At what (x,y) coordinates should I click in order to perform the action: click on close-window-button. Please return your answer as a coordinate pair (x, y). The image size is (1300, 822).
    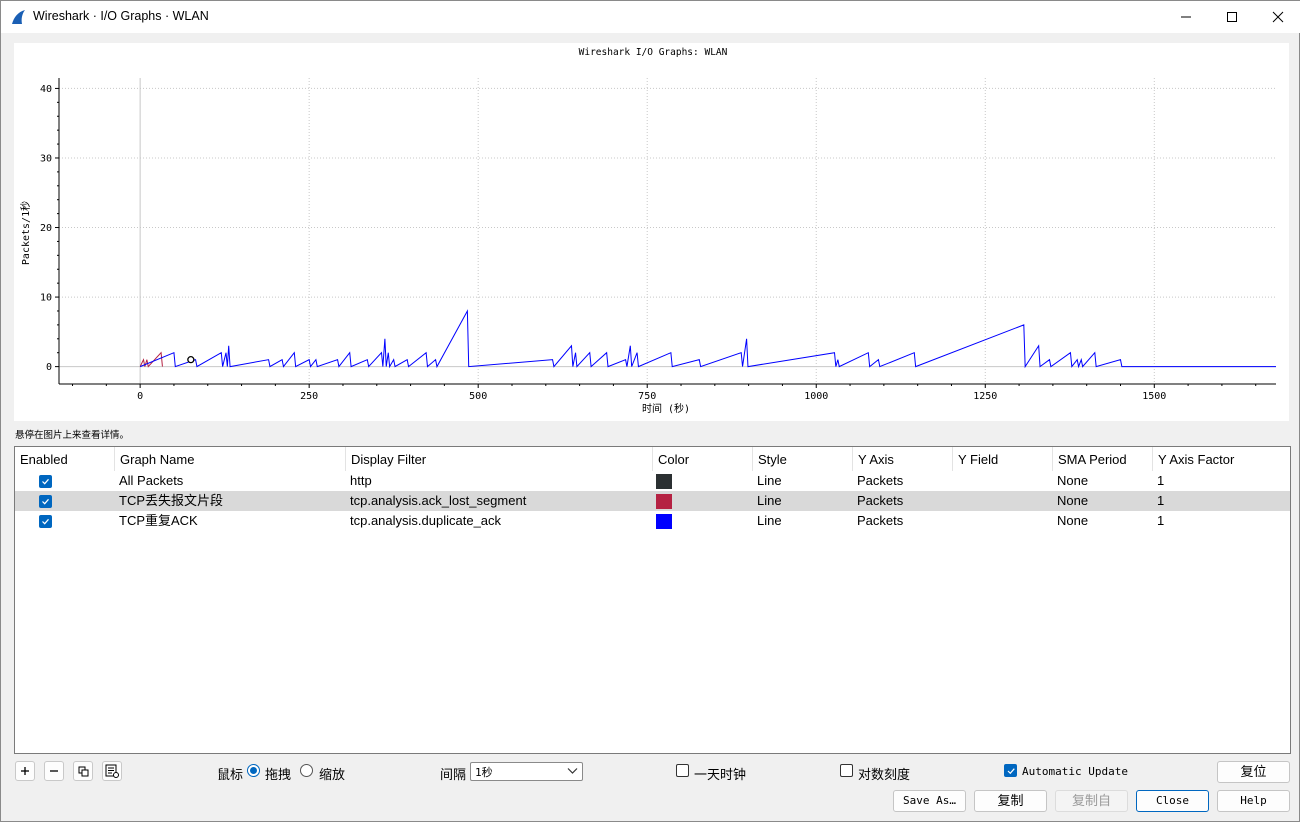
    Looking at the image, I should click on (1277, 17).